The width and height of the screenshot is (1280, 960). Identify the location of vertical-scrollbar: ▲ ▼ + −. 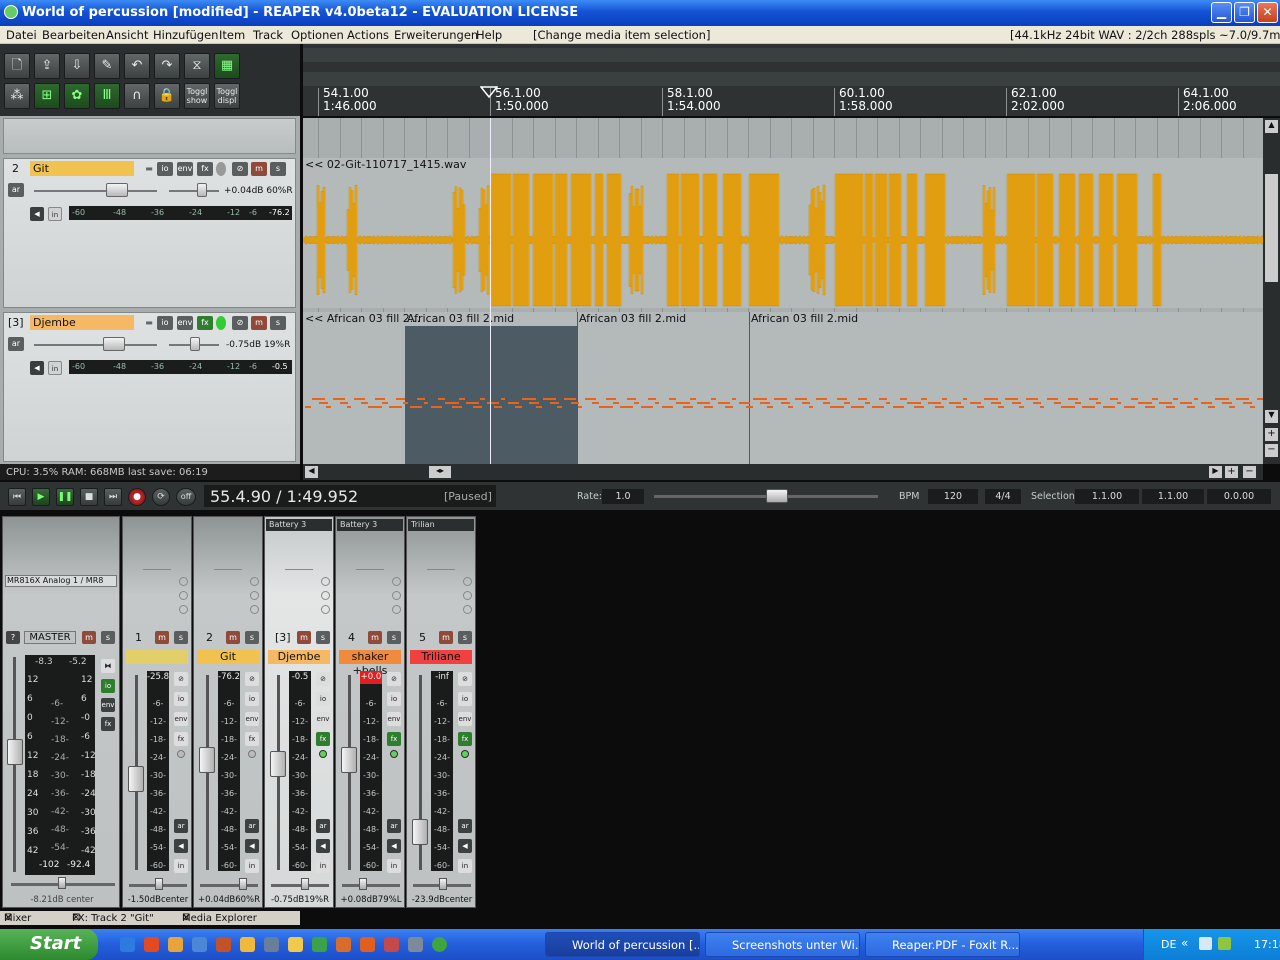
(1271, 291).